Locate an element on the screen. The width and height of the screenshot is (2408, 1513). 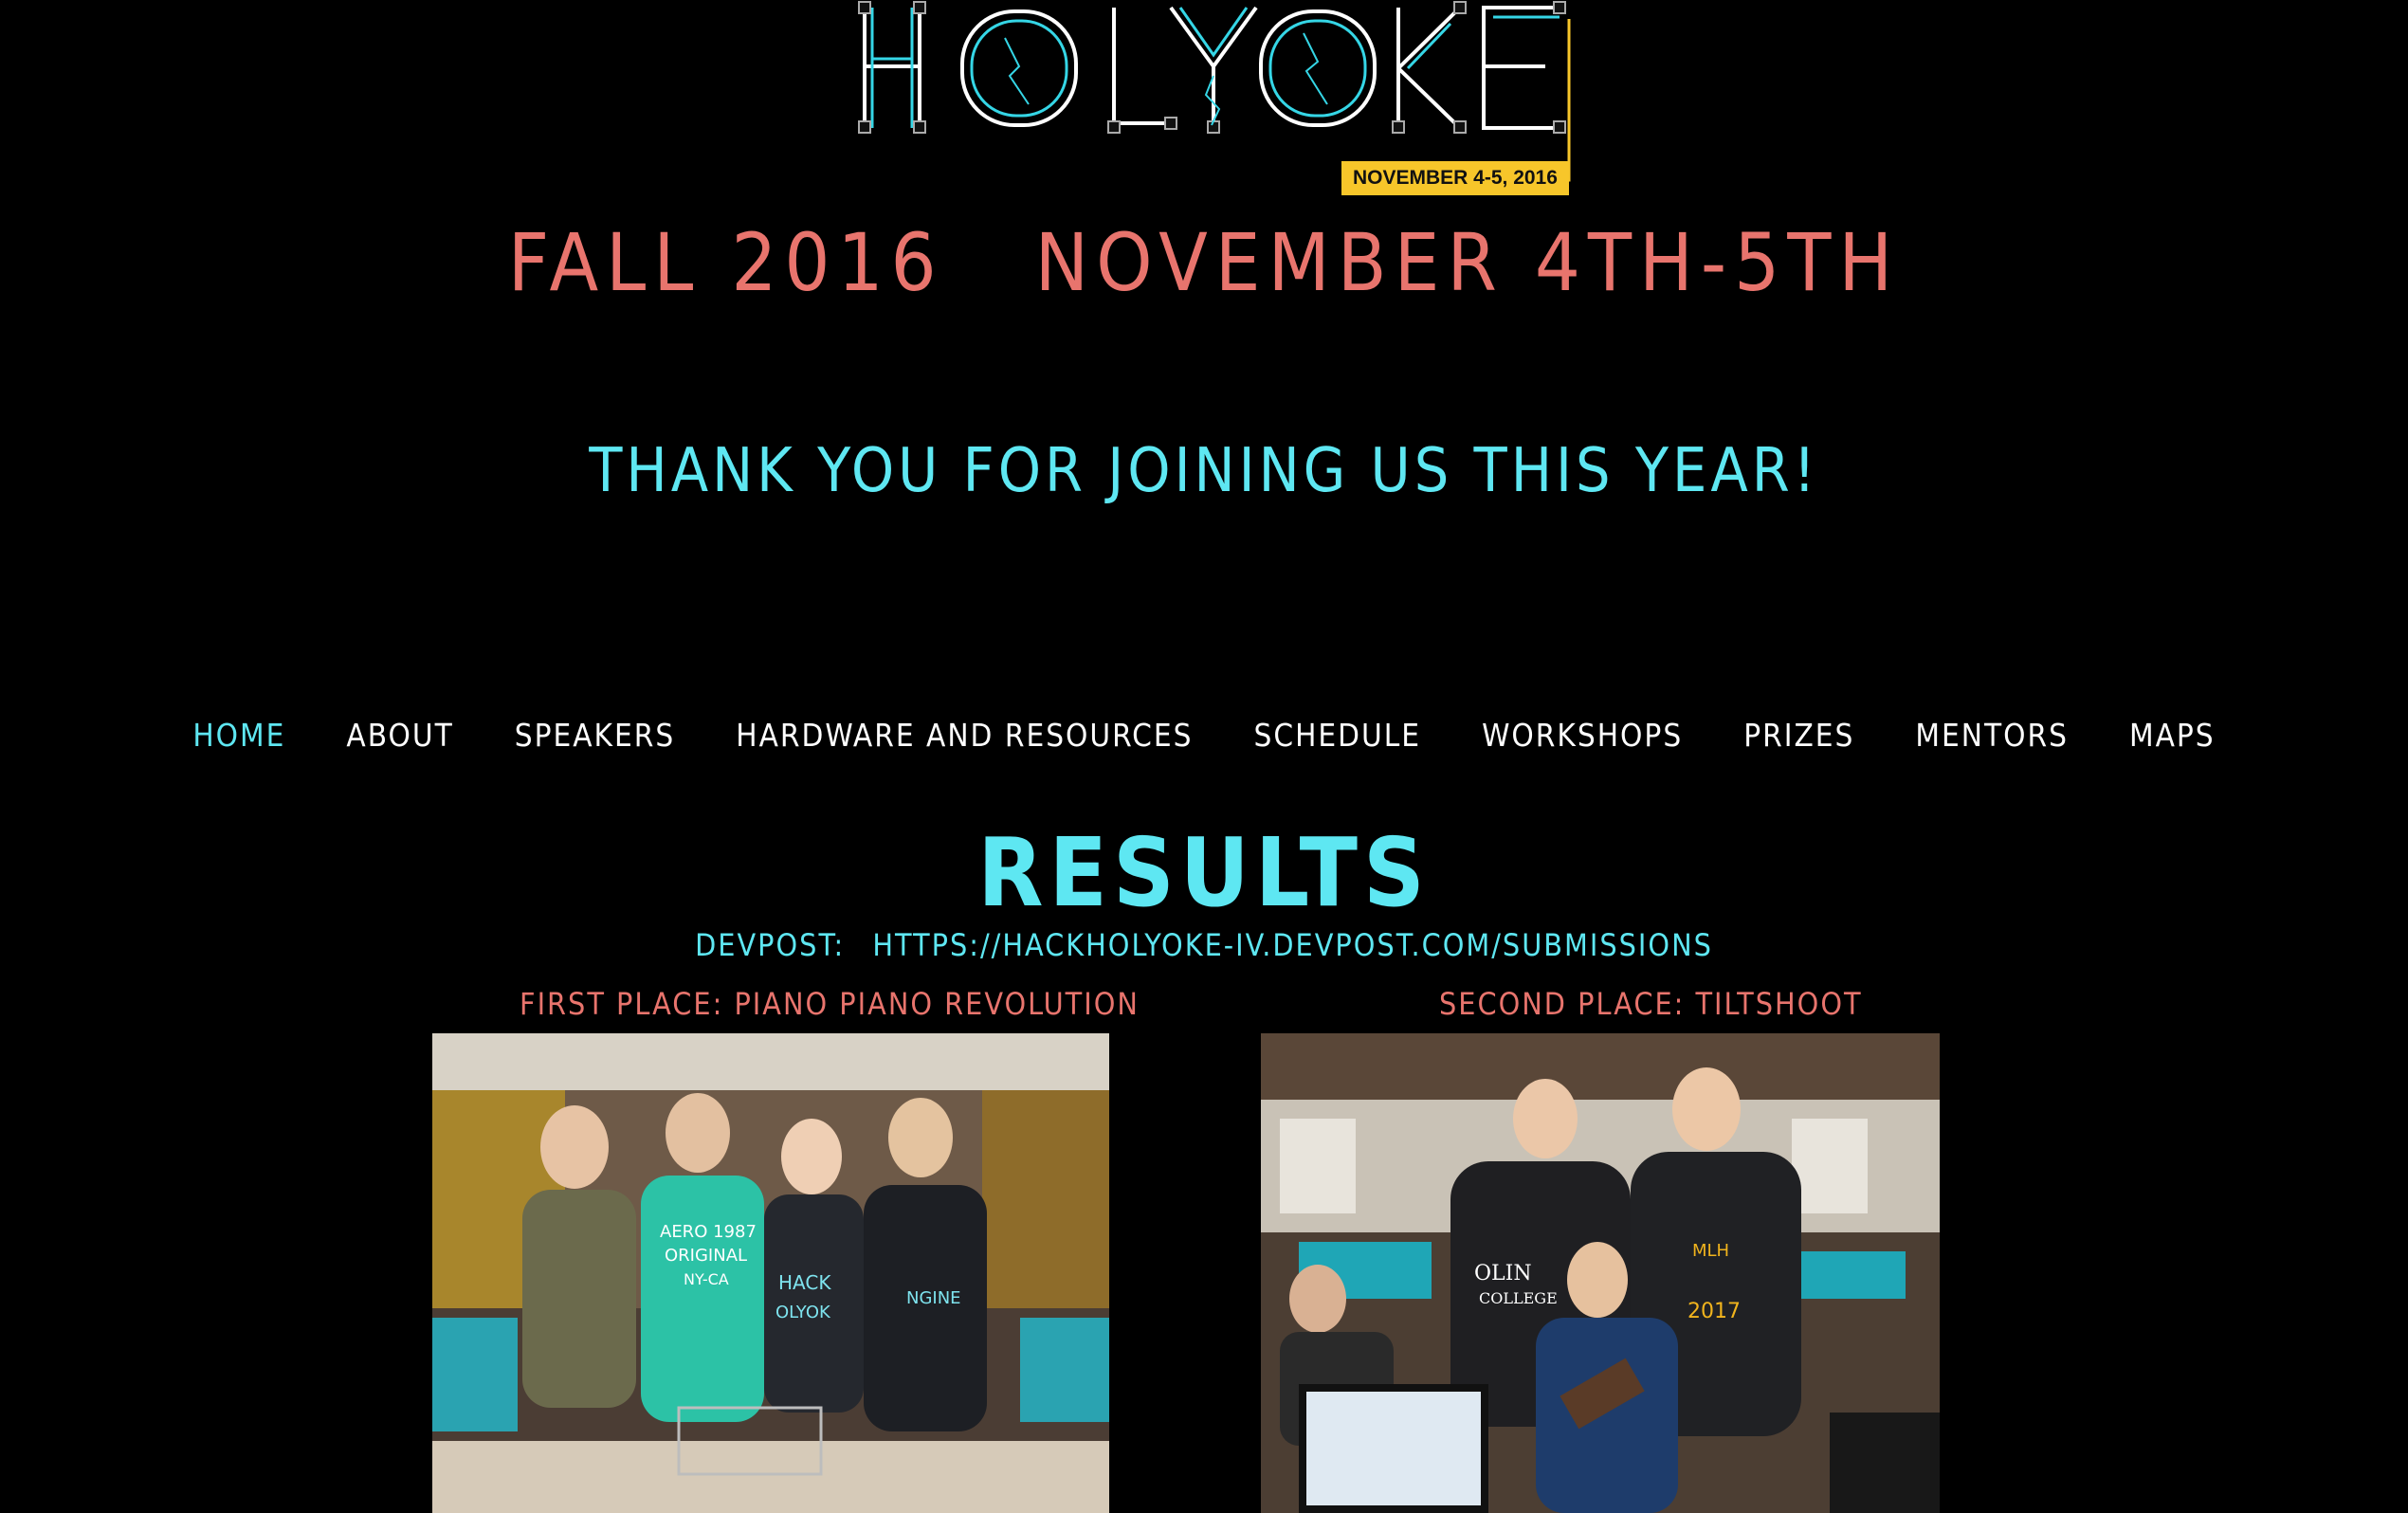
second-place-photo: OLIN COLLEGE MLH 2017 is located at coordinates (1600, 1273).